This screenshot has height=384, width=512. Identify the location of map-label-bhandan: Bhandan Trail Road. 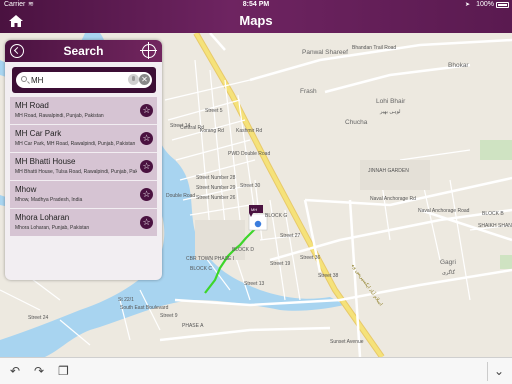
(374, 48).